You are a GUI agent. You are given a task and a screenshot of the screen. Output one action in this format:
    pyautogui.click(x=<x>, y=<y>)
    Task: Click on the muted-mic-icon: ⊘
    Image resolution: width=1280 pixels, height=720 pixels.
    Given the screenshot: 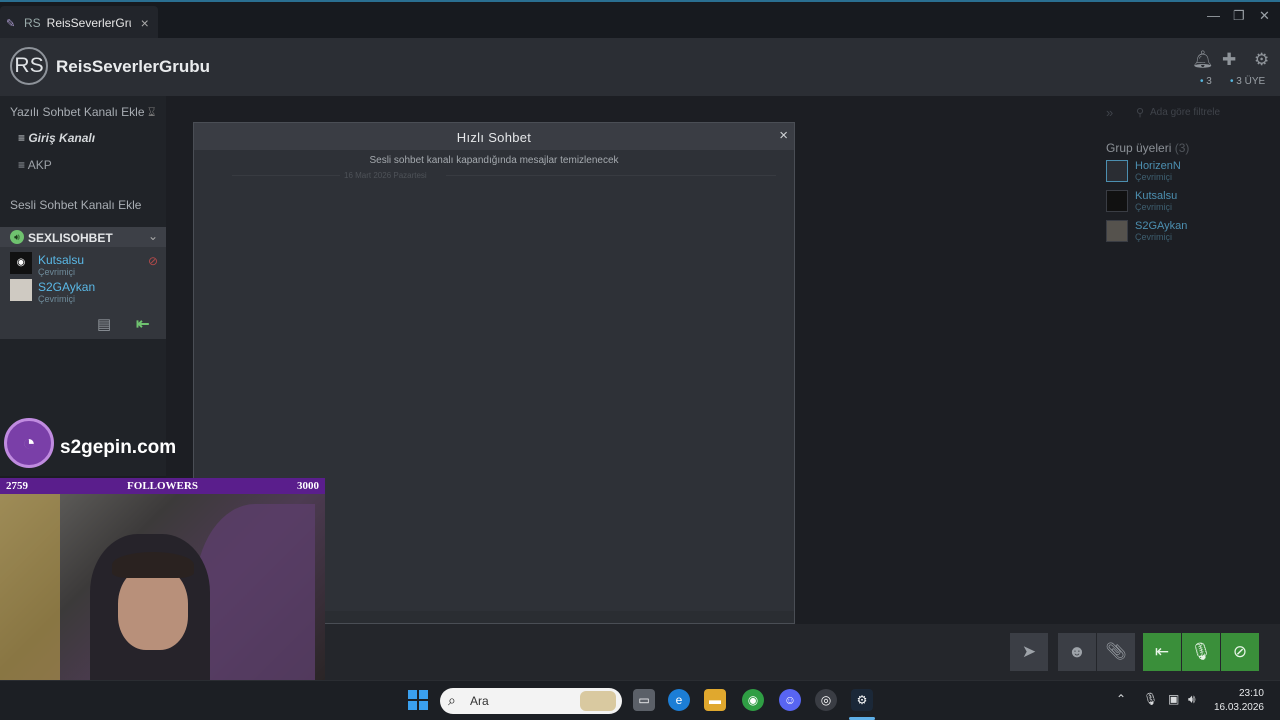 What is the action you would take?
    pyautogui.click(x=153, y=261)
    